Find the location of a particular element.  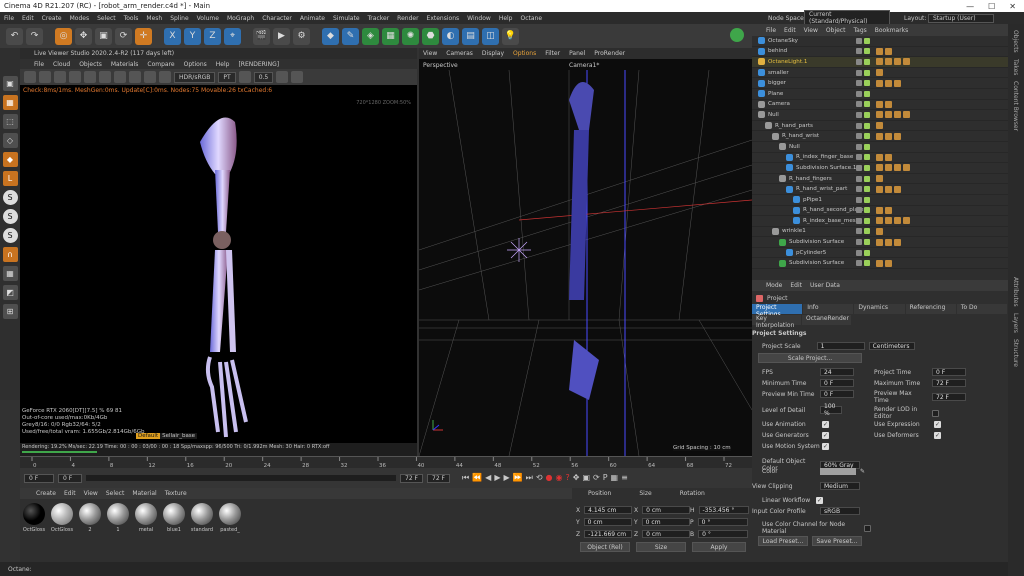

object-row: R_hand_second_plates is located at coordinates (880, 211).